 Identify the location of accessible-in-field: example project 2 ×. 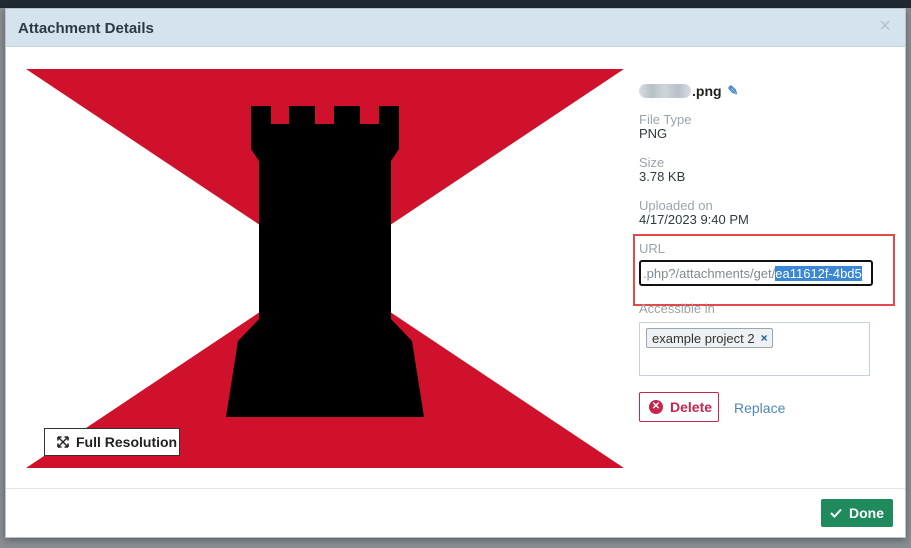
(754, 349).